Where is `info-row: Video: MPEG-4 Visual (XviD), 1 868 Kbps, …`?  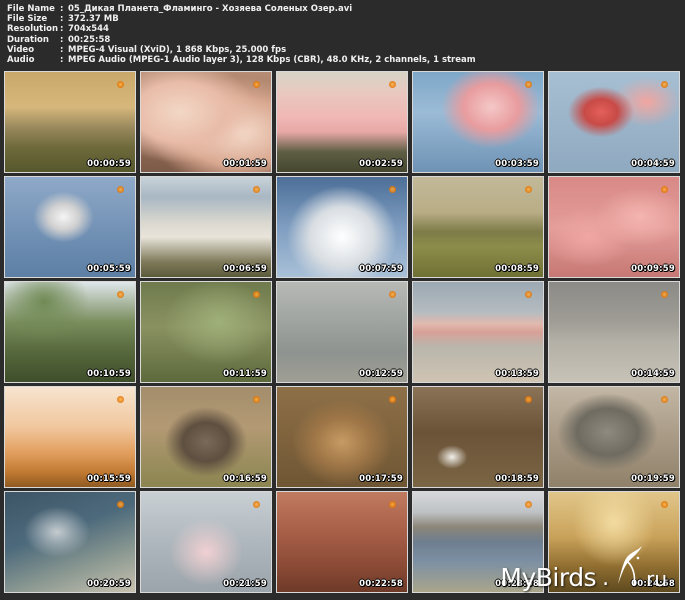
info-row: Video: MPEG-4 Visual (XviD), 1 868 Kbps, … is located at coordinates (241, 50).